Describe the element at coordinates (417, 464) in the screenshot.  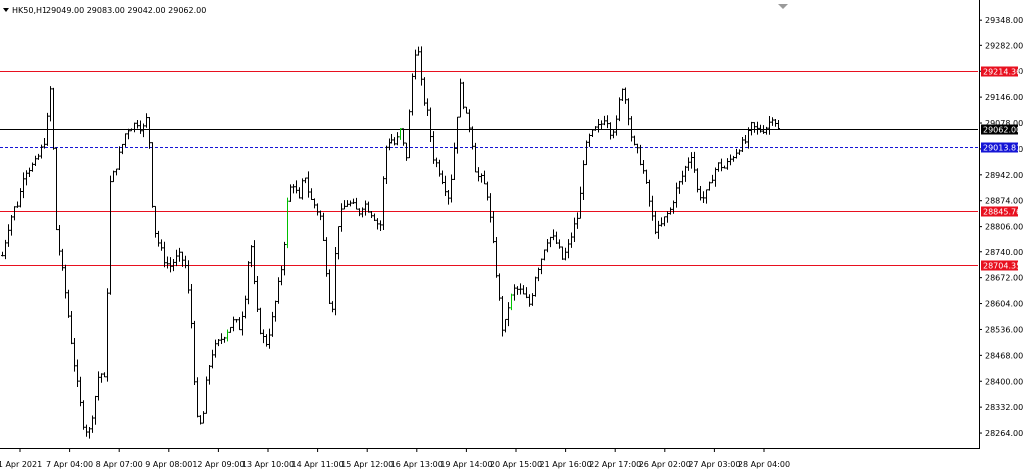
I see `time-tick-label: 16 Apr 13:00` at that location.